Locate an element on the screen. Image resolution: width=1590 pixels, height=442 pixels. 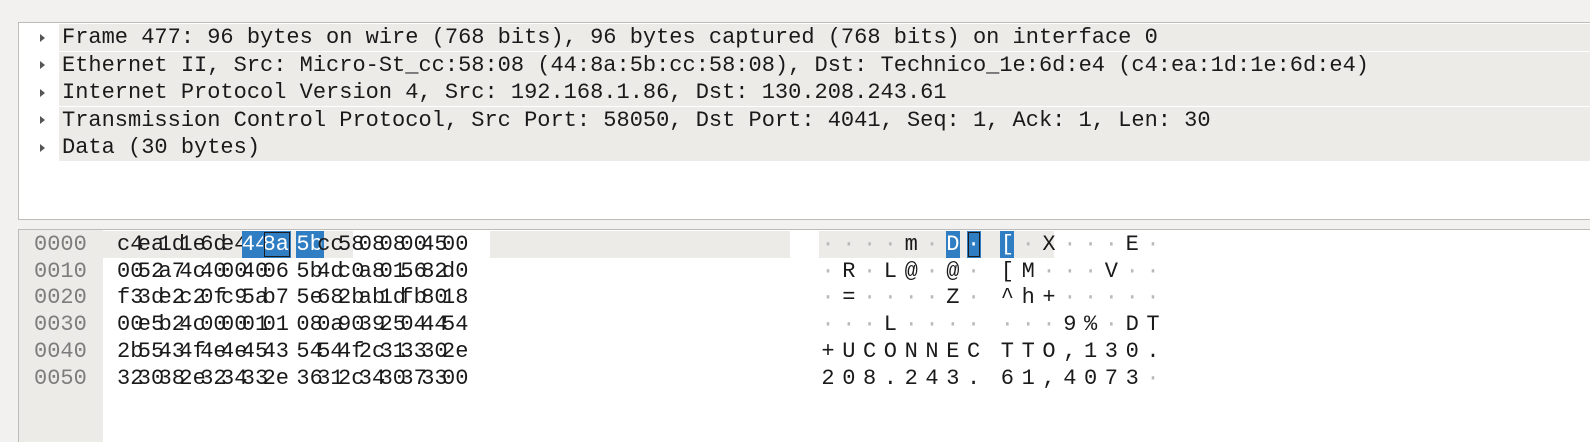
ascii-char: 1 is located at coordinates (1091, 351).